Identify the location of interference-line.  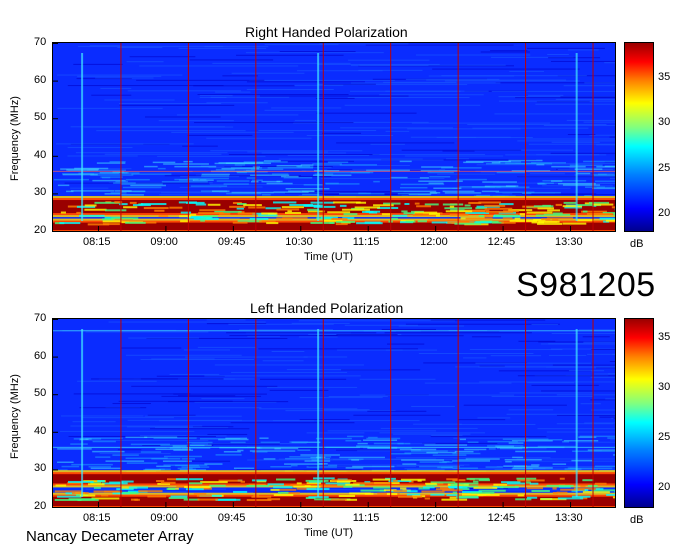
(334, 447).